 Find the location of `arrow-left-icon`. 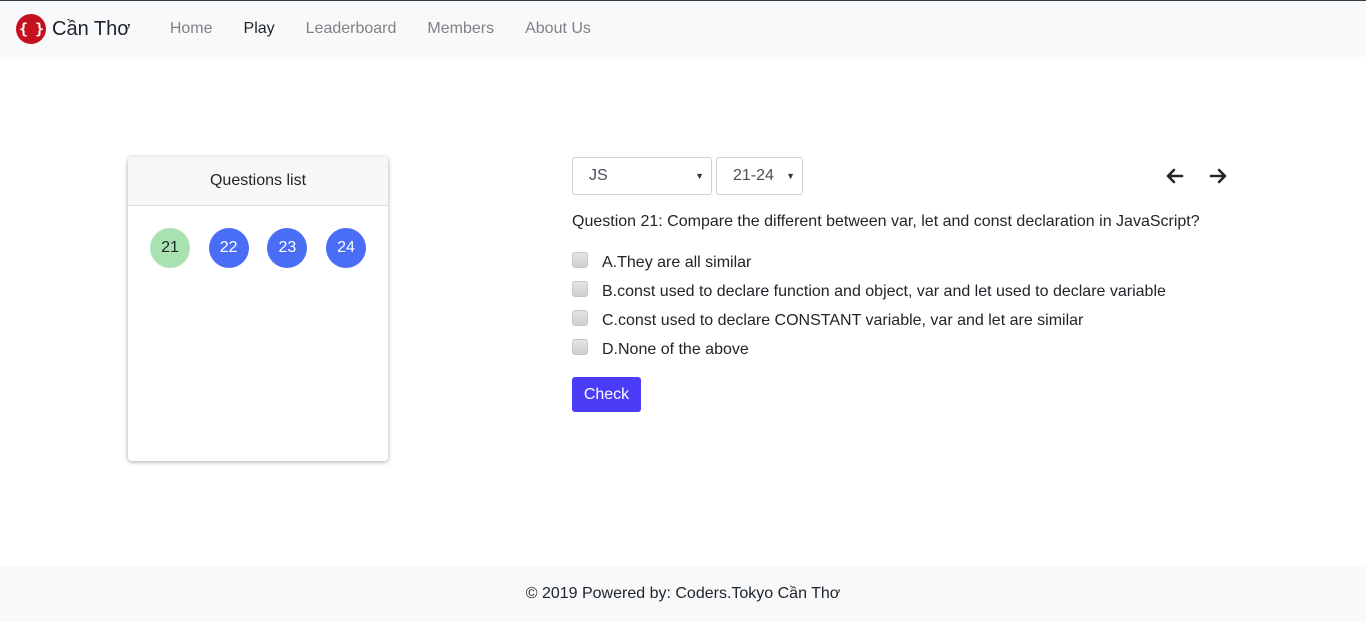

arrow-left-icon is located at coordinates (1175, 176).